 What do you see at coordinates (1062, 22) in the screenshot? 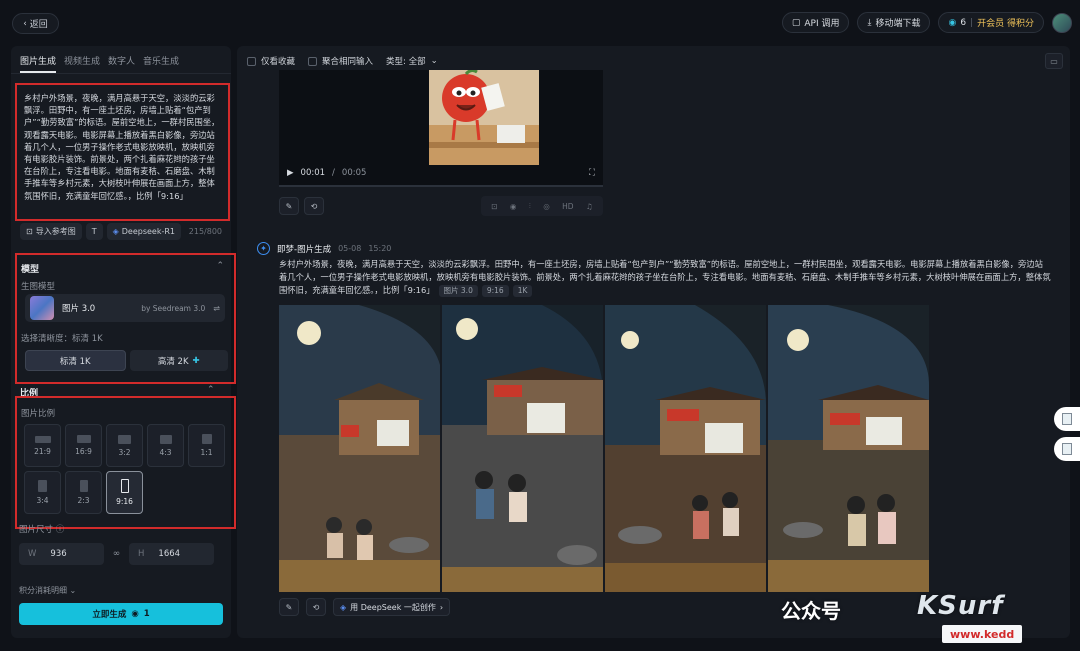
I see `avatar` at bounding box center [1062, 22].